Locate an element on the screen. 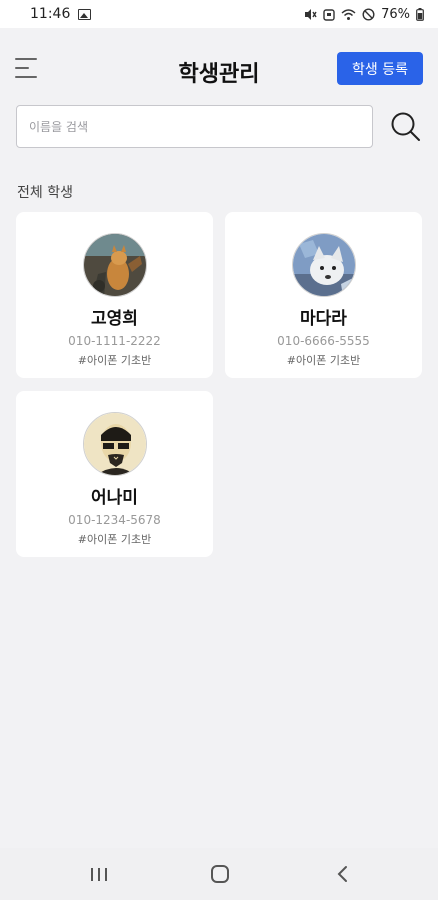 Image resolution: width=438 pixels, height=900 pixels. do-not-disturb-icon is located at coordinates (368, 14).